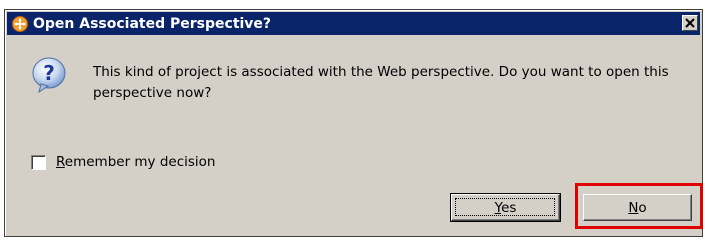  I want to click on dialog-title: Open Associated Perspective?, so click(152, 23).